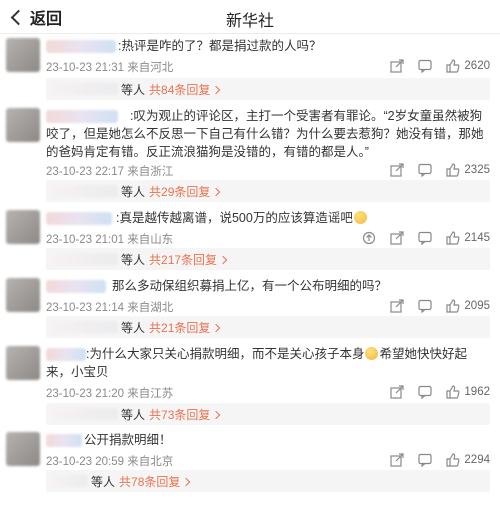 The height and width of the screenshot is (505, 500). What do you see at coordinates (85, 308) in the screenshot?
I see `comment-time: 23-10-23 21:14` at bounding box center [85, 308].